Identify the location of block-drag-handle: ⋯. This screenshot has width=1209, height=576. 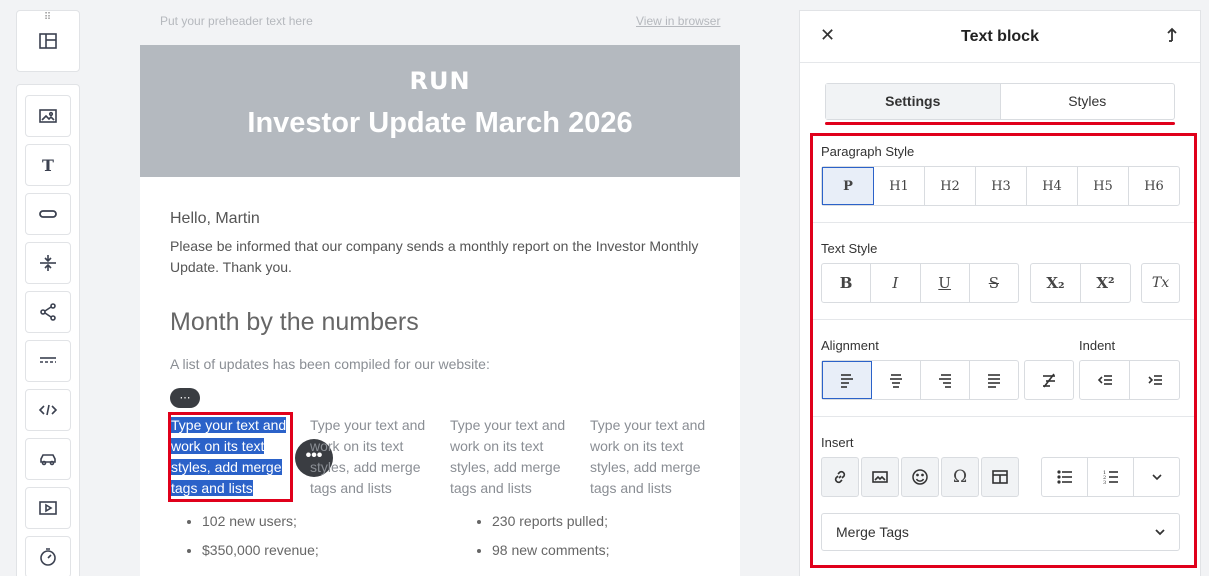
(185, 398).